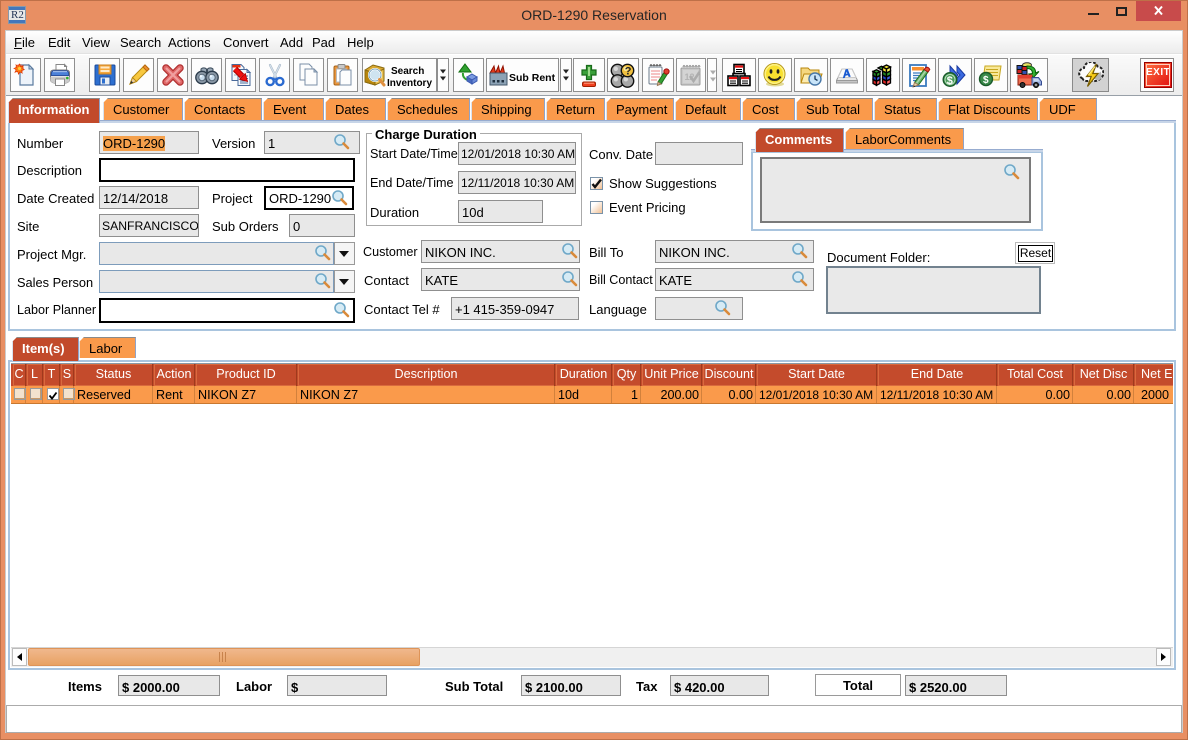 The width and height of the screenshot is (1188, 740). I want to click on svg-text: Search, so click(407, 71).